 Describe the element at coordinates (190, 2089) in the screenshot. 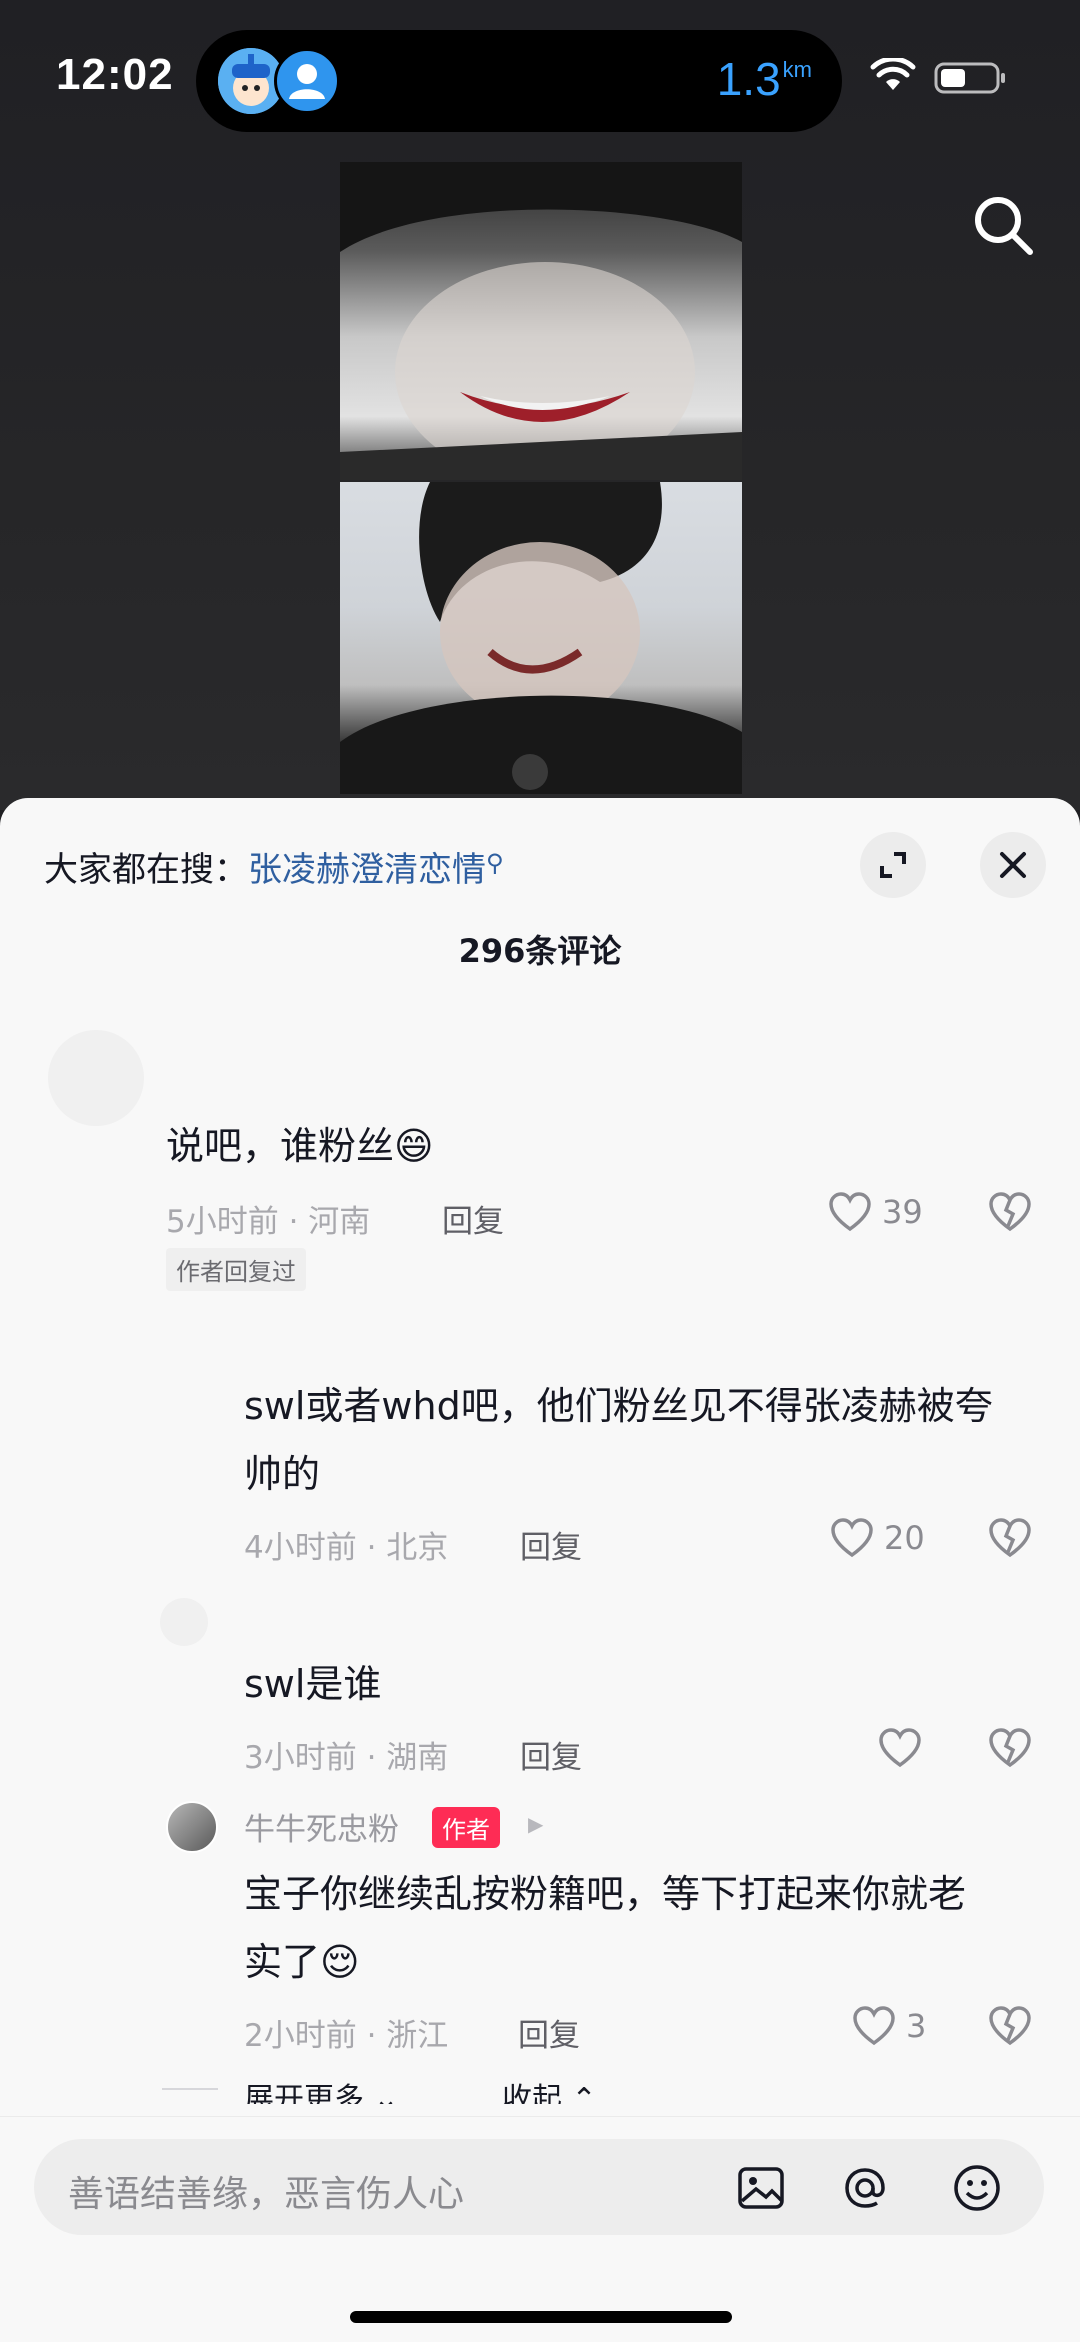

I see `thread-divider` at that location.